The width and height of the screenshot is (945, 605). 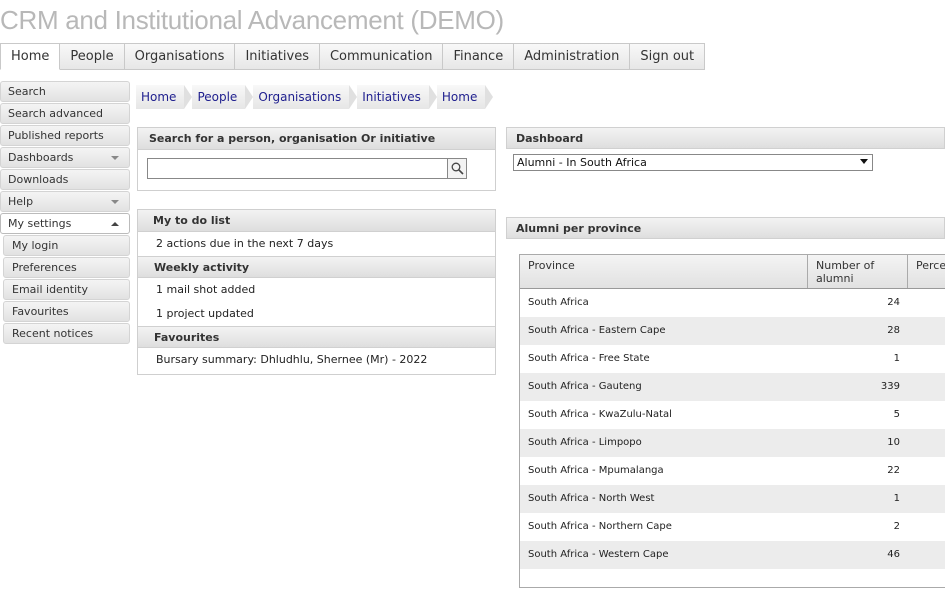 What do you see at coordinates (66, 245) in the screenshot?
I see `sidebar-item-my-login: My login` at bounding box center [66, 245].